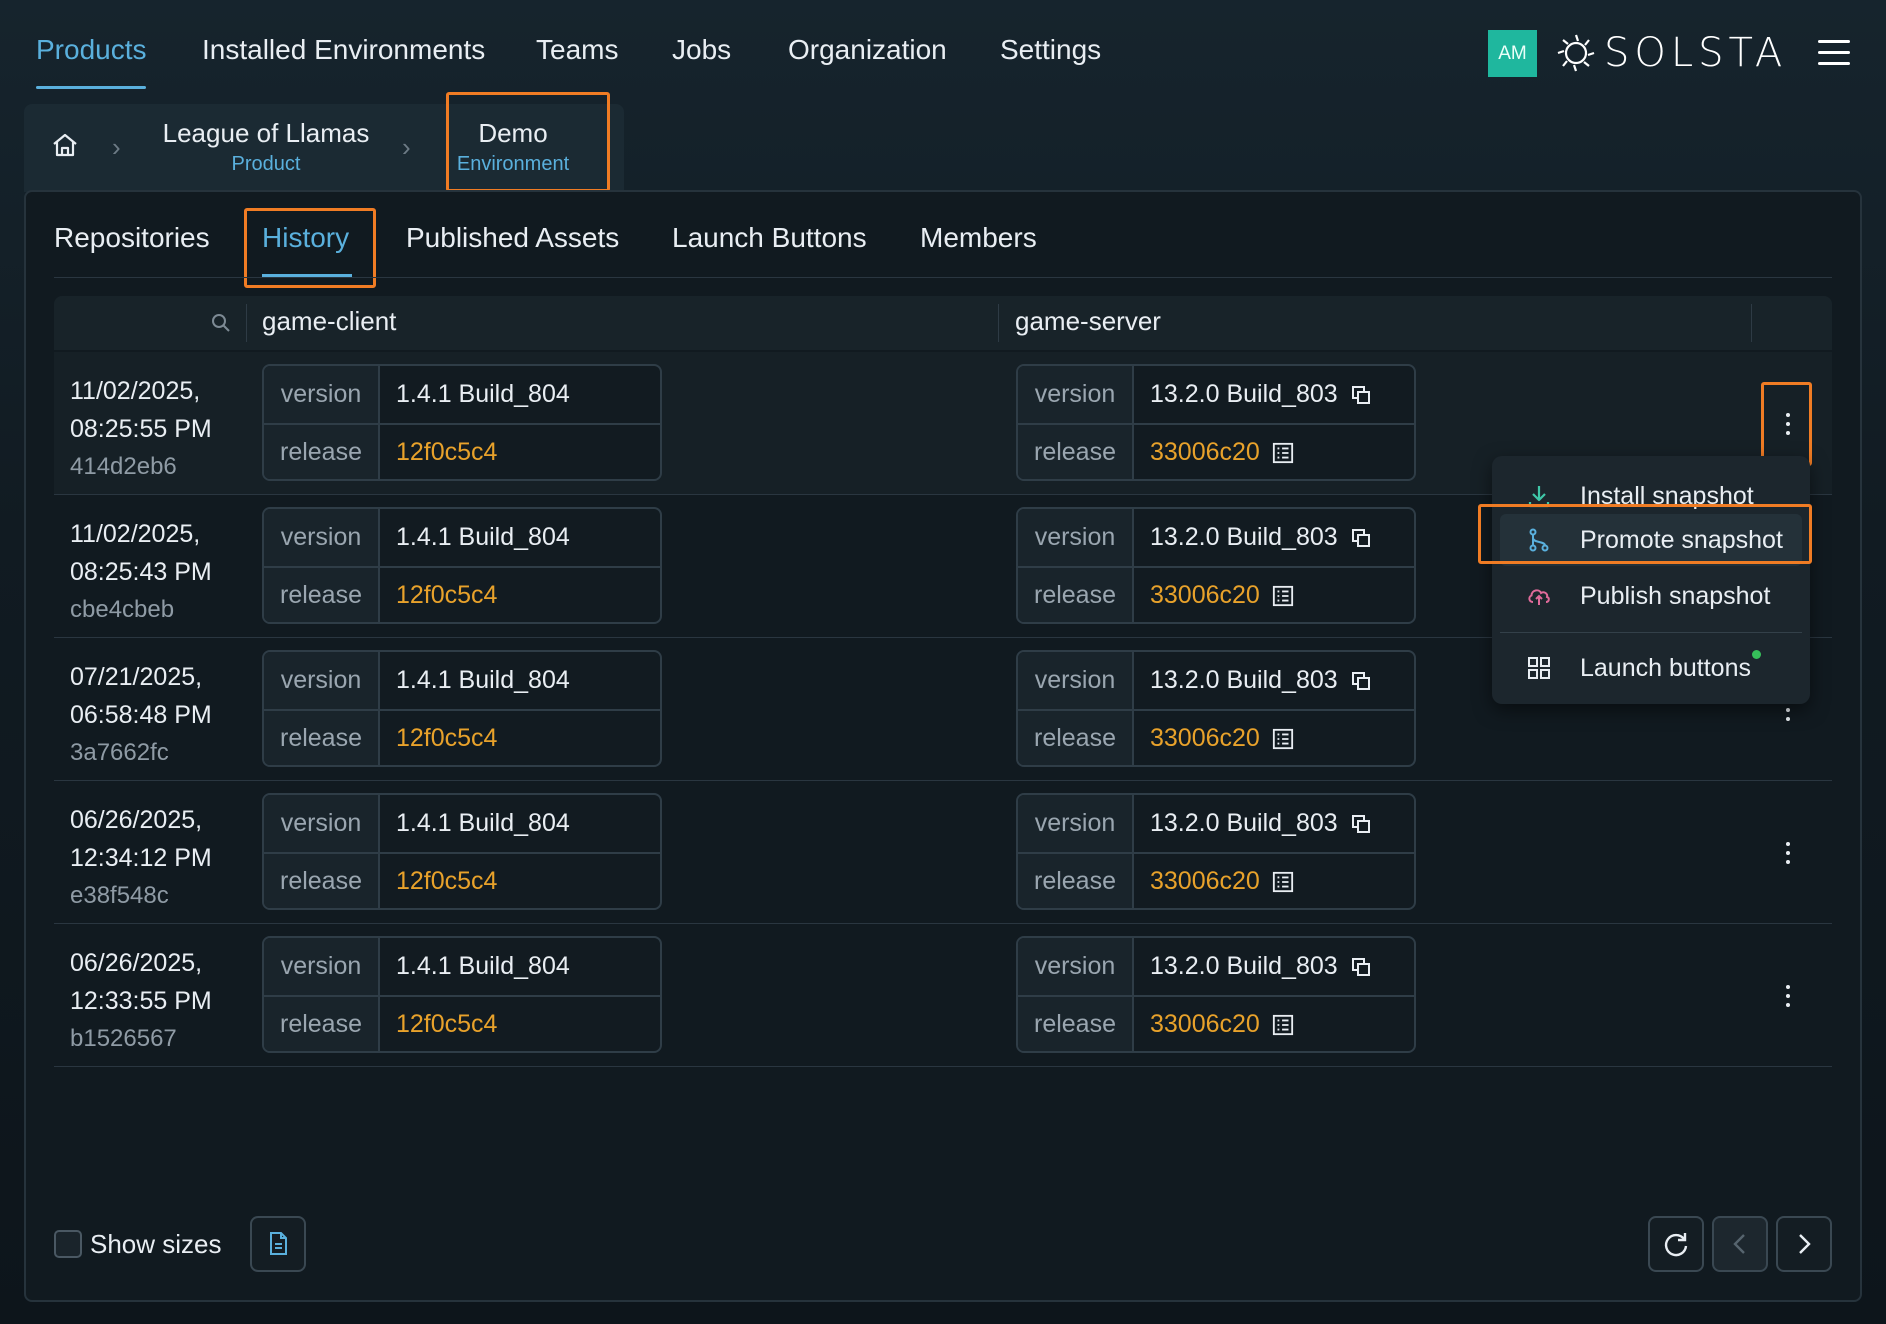  Describe the element at coordinates (278, 1244) in the screenshot. I see `export-button` at that location.